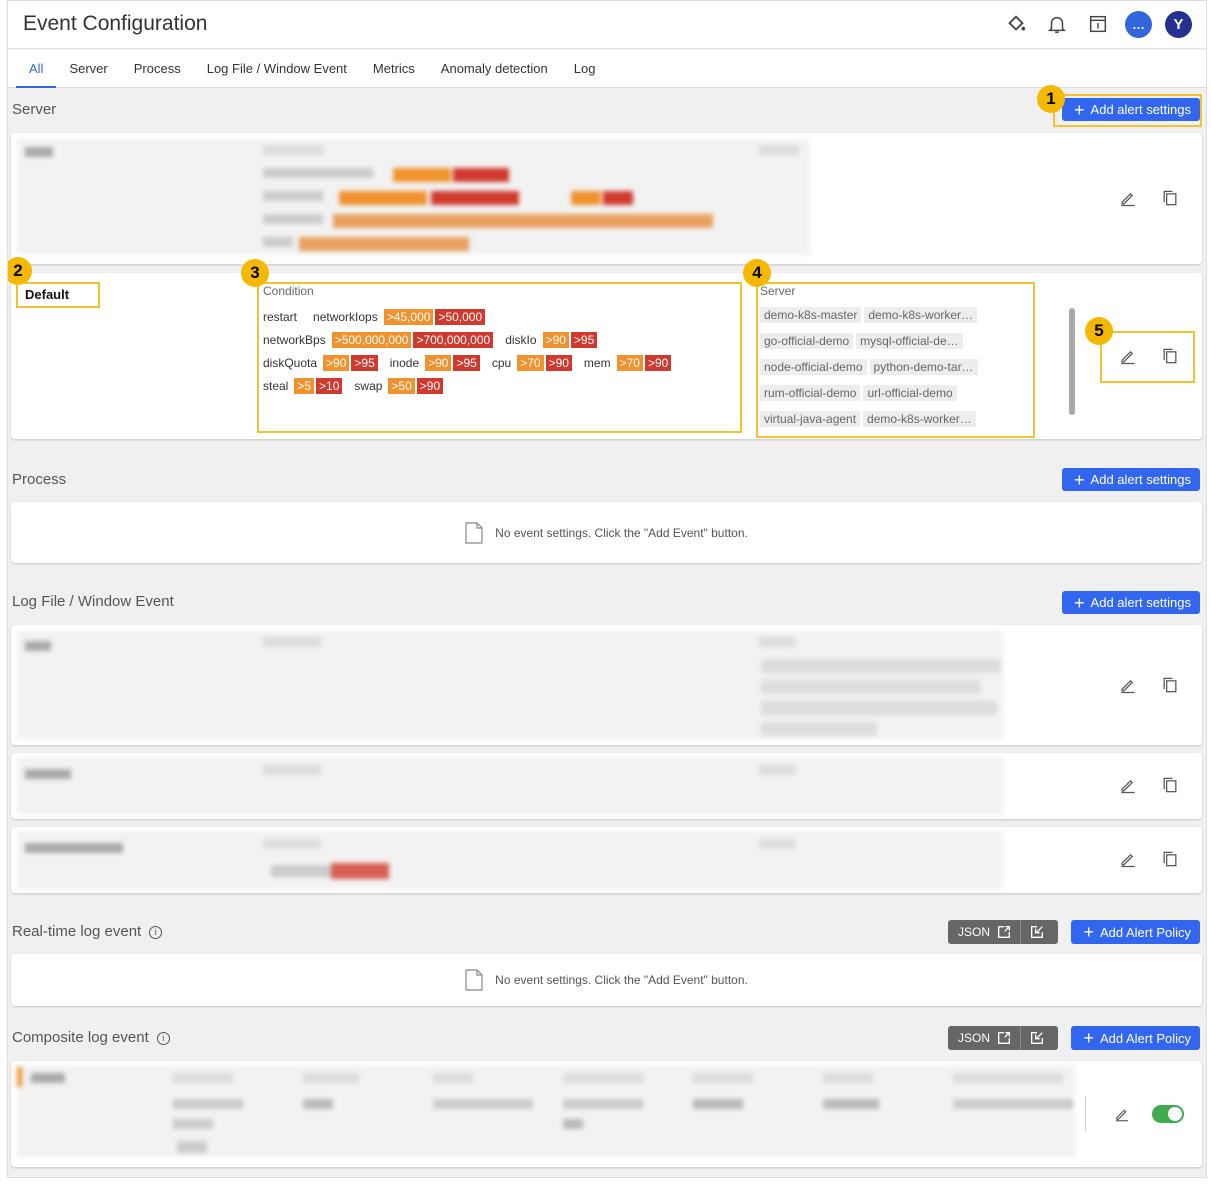  Describe the element at coordinates (36, 69) in the screenshot. I see `tab-all: All` at that location.